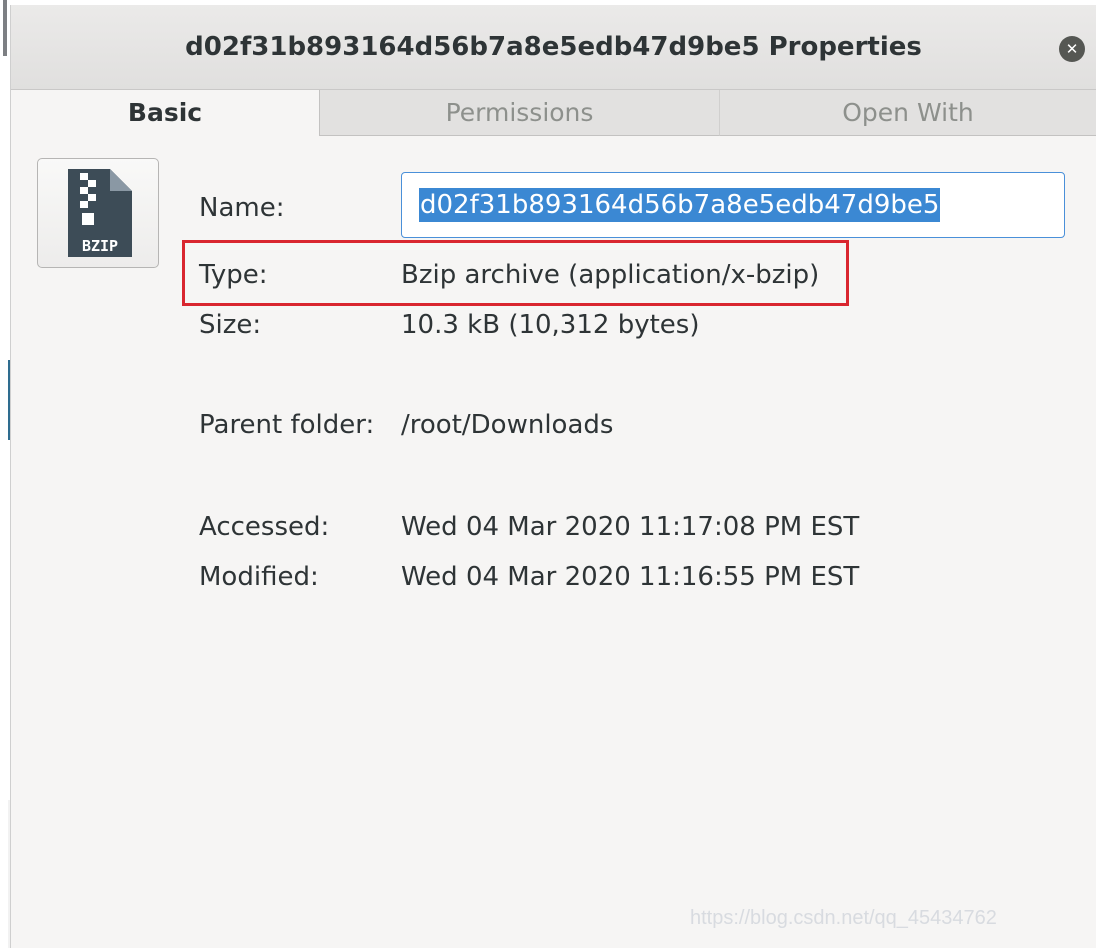 This screenshot has width=1096, height=948. Describe the element at coordinates (630, 577) in the screenshot. I see `modified-value: Wed 04 Mar 2020 11:16:55 PM EST` at that location.